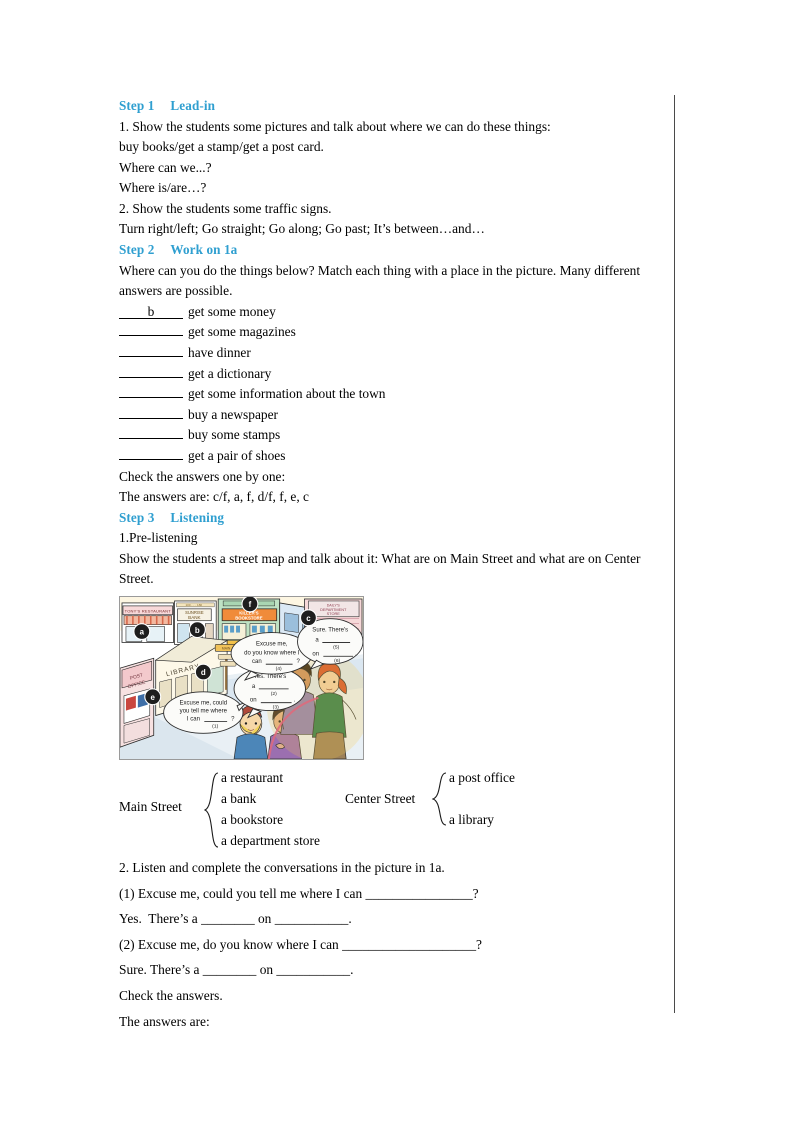 The height and width of the screenshot is (1123, 794). Describe the element at coordinates (193, 719) in the screenshot. I see `svg-text: I can` at that location.